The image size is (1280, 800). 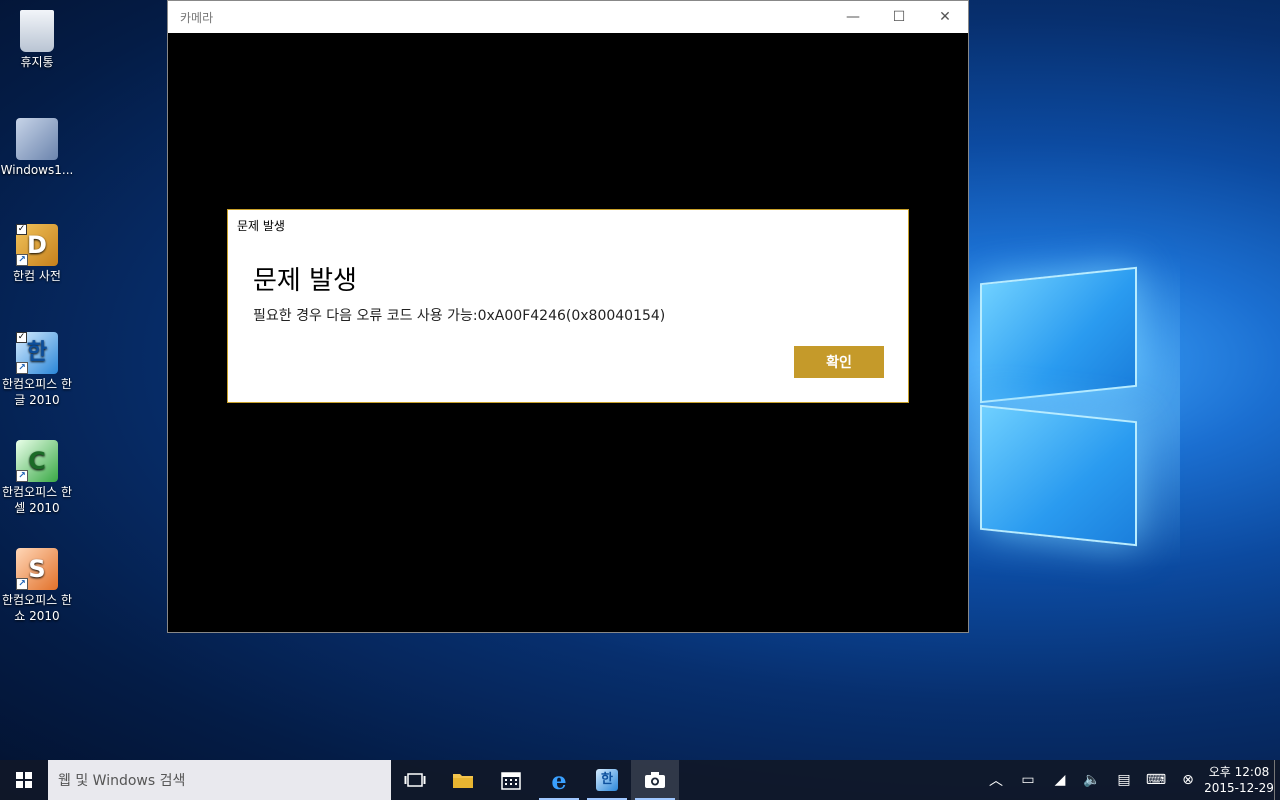 What do you see at coordinates (37, 245) in the screenshot?
I see `hancom-dictionary-icon: D ✓ ↗` at bounding box center [37, 245].